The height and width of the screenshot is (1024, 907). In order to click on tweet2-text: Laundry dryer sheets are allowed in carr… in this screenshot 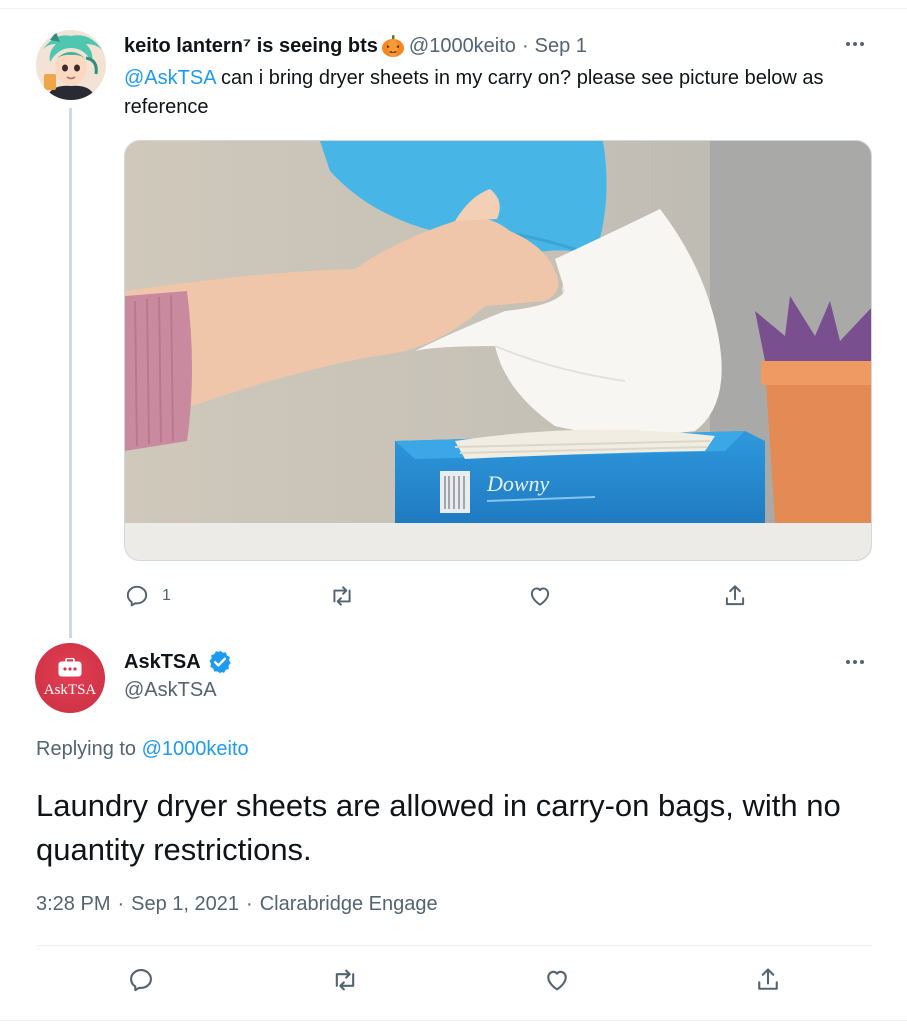, I will do `click(438, 827)`.